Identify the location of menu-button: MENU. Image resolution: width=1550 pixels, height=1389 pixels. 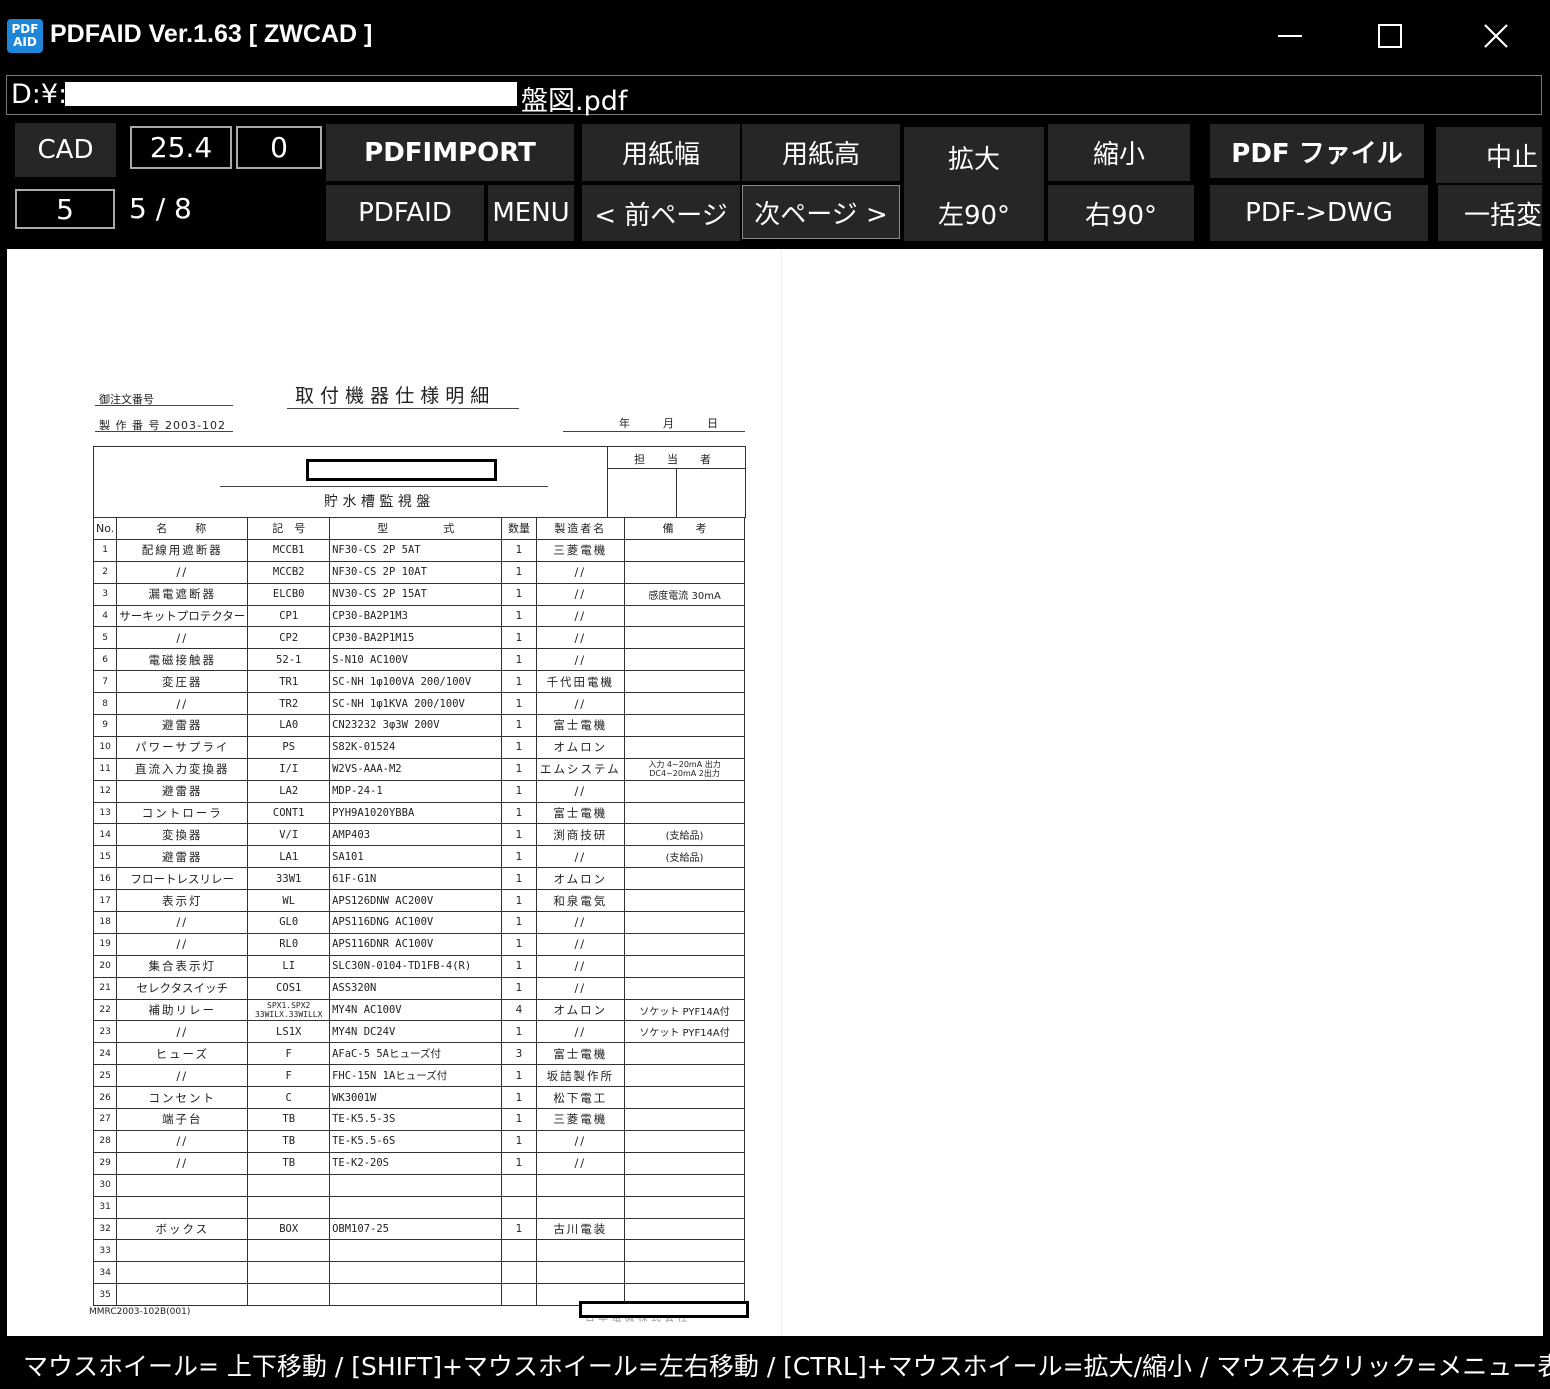
(531, 213).